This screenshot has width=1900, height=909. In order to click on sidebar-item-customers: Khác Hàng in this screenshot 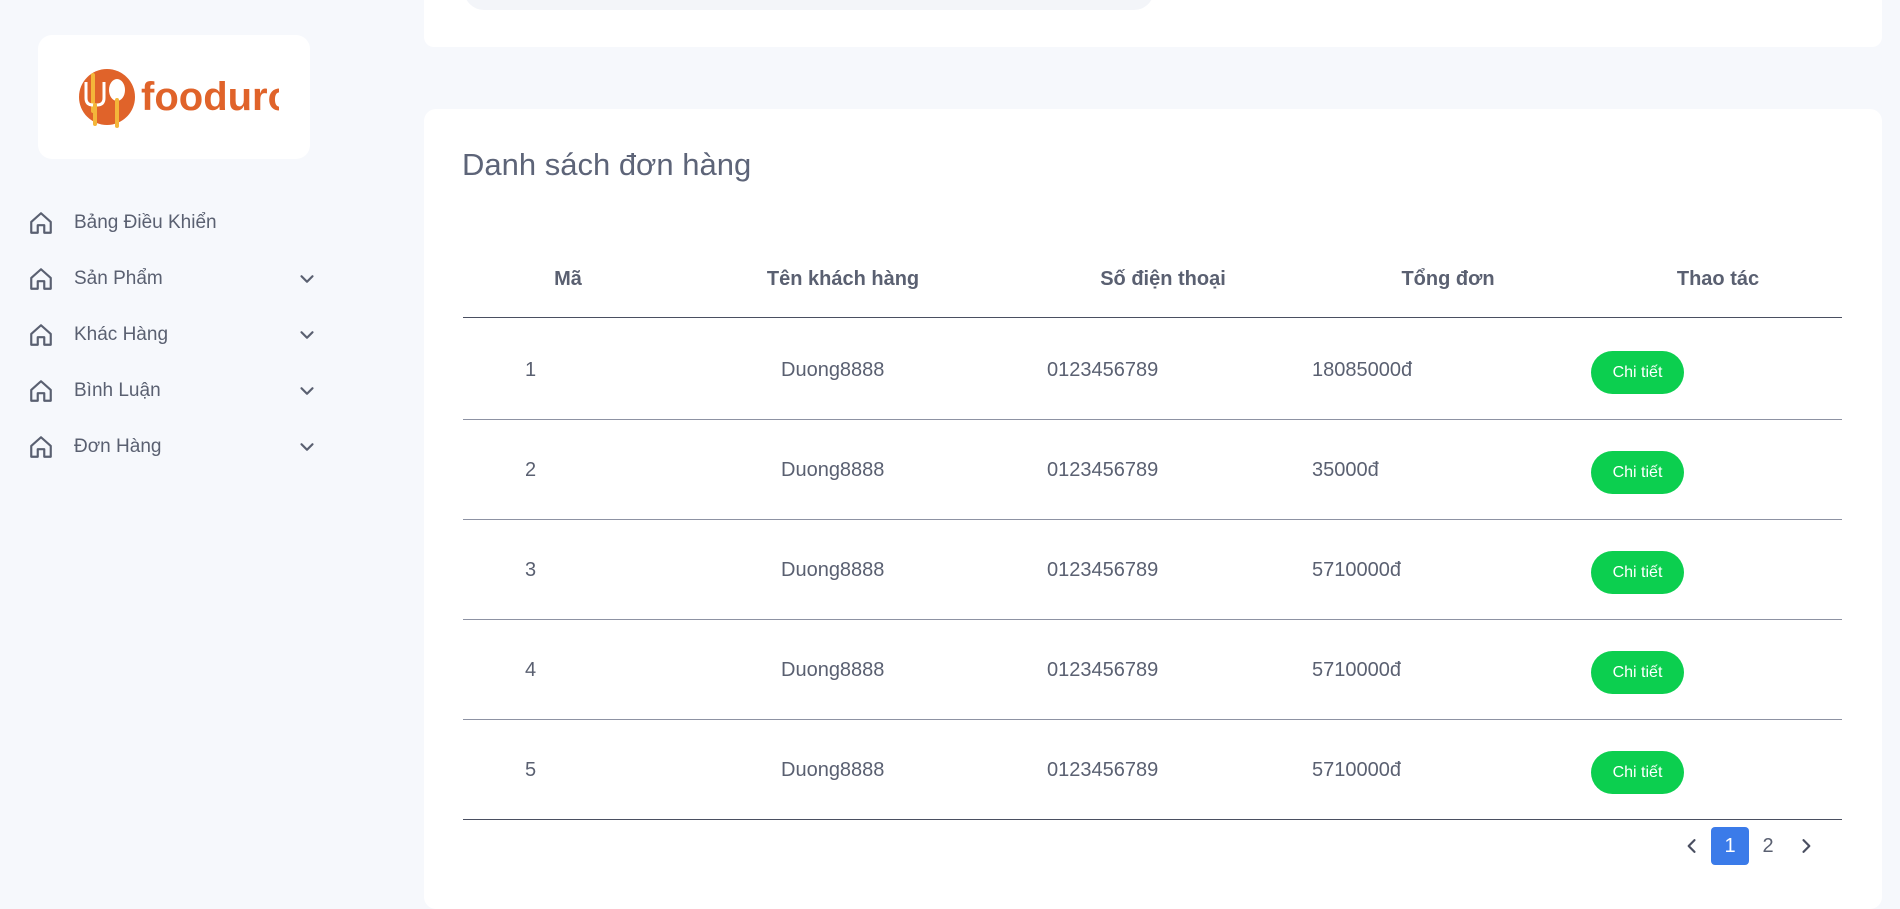, I will do `click(177, 335)`.